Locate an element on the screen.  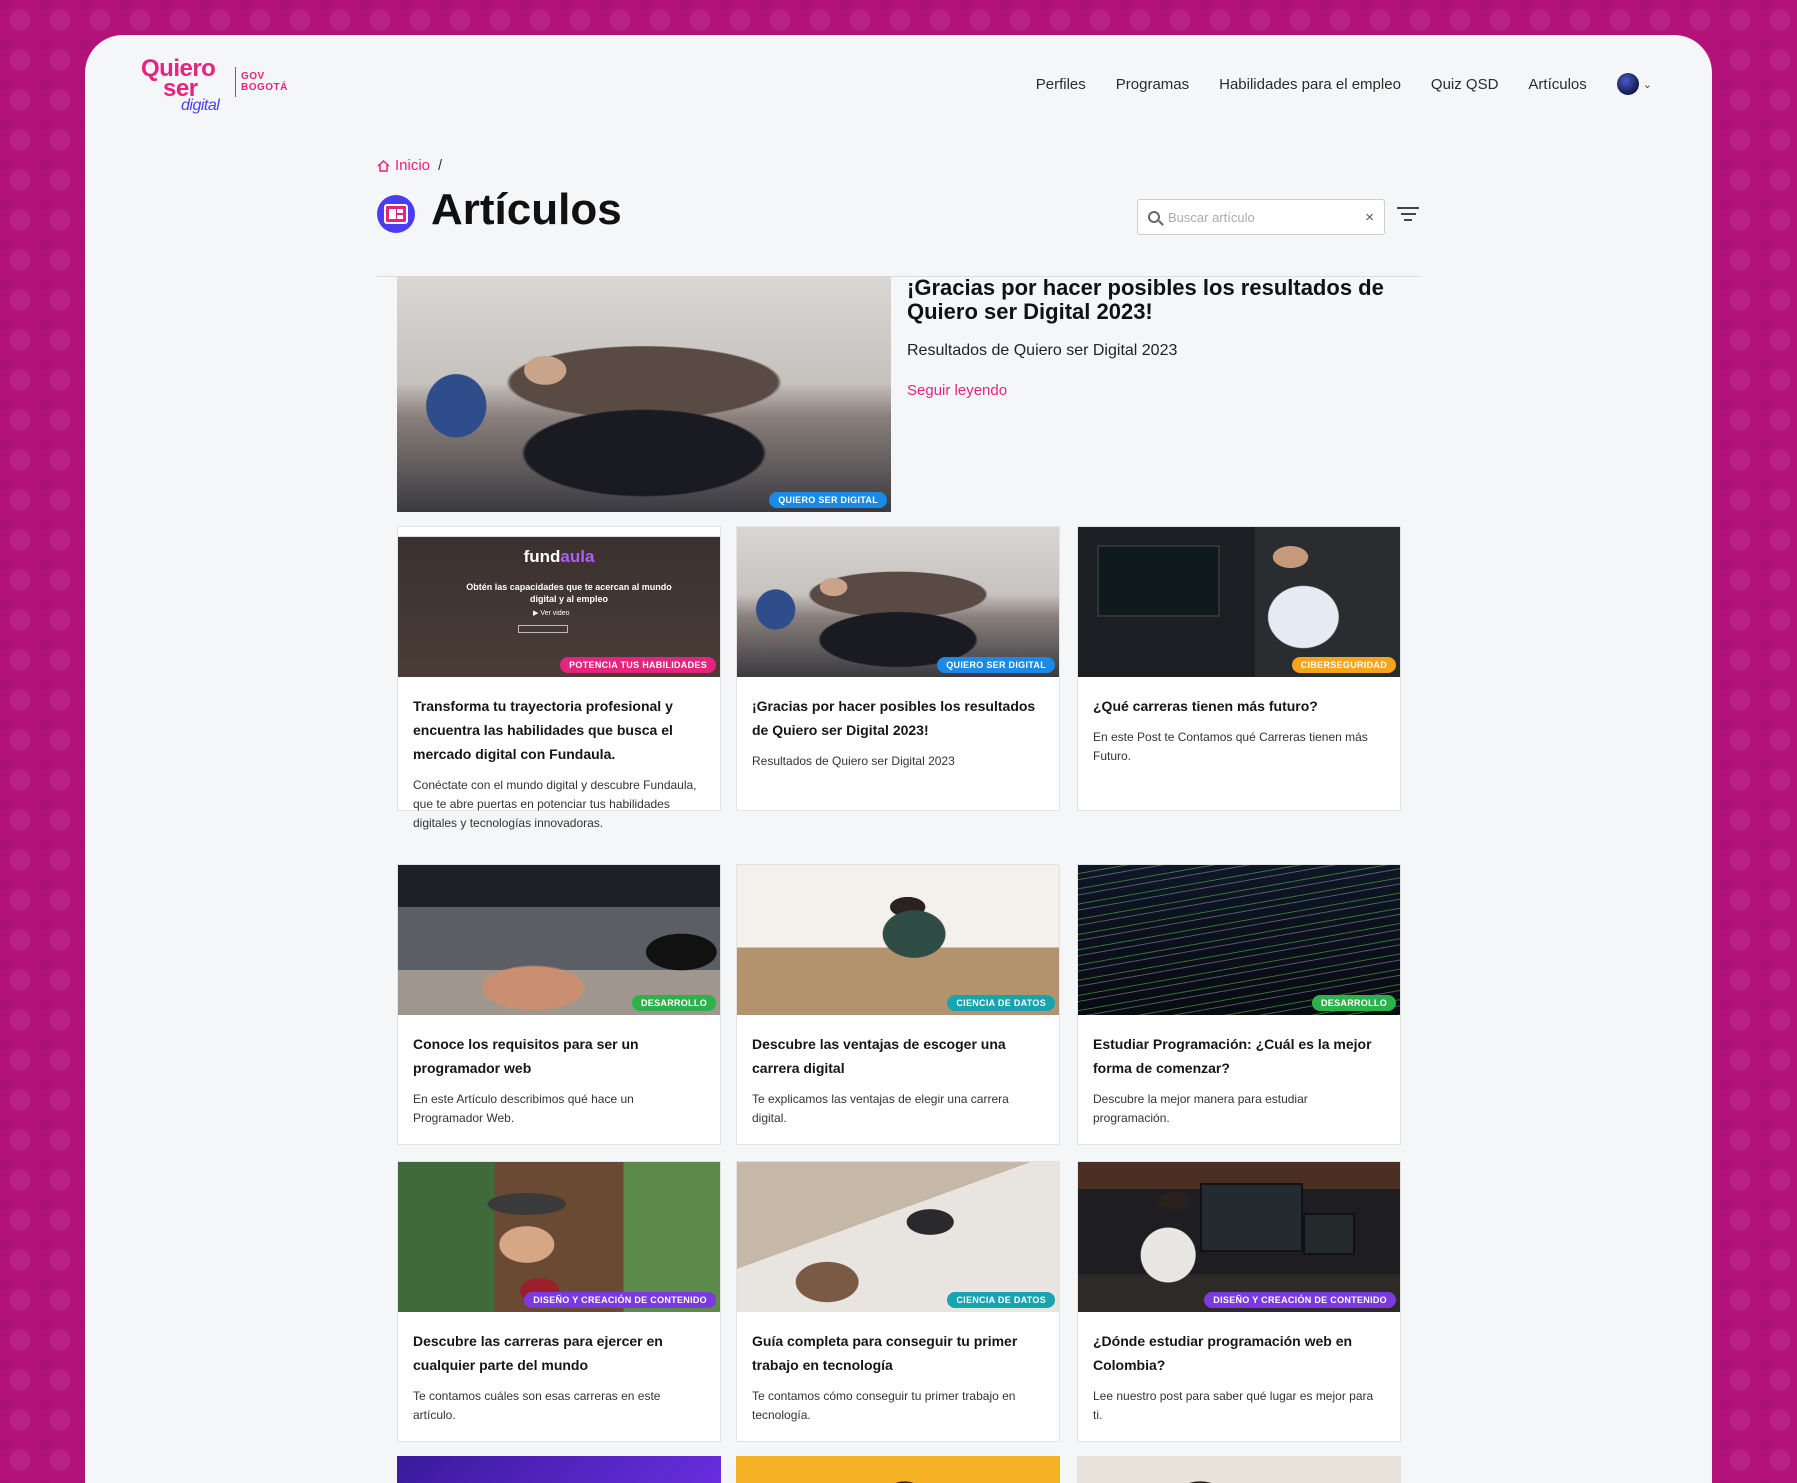
globe-icon is located at coordinates (1627, 84).